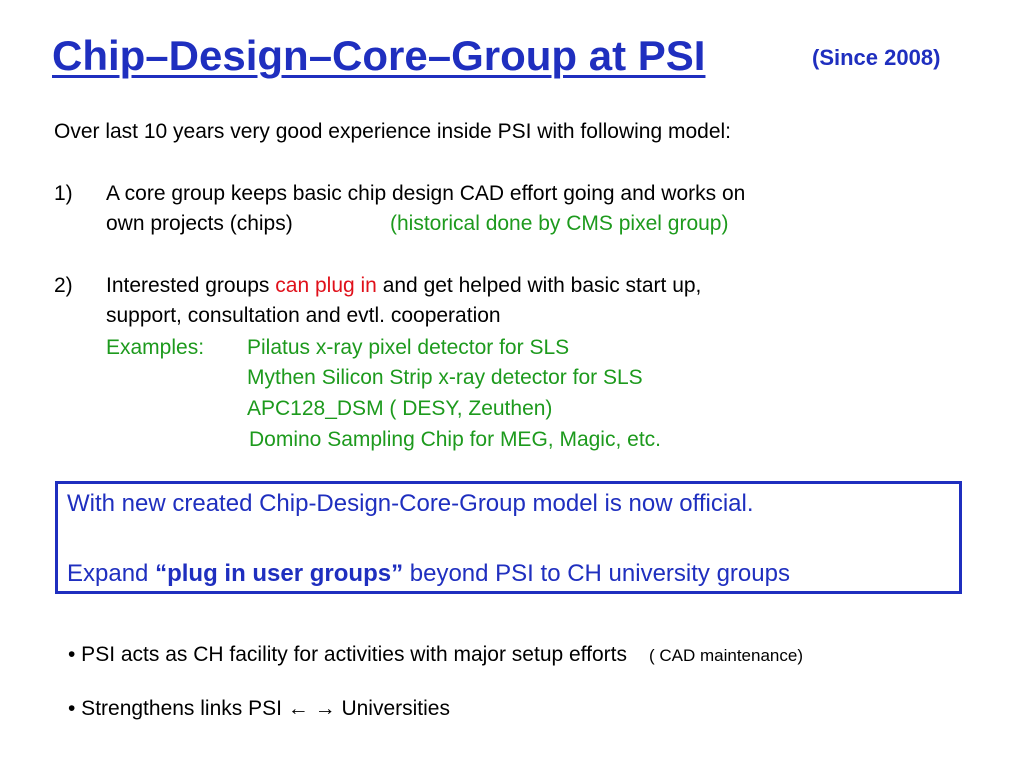 Image resolution: width=1024 pixels, height=768 pixels. I want to click on item2-number: 2), so click(63, 285).